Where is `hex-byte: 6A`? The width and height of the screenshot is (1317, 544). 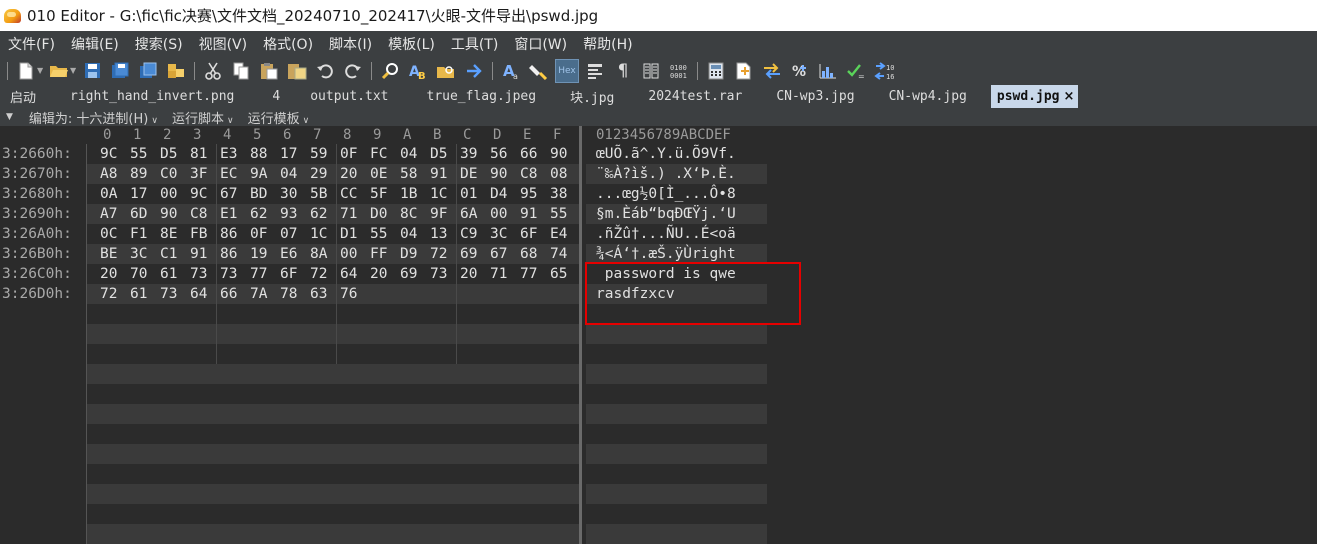 hex-byte: 6A is located at coordinates (475, 214).